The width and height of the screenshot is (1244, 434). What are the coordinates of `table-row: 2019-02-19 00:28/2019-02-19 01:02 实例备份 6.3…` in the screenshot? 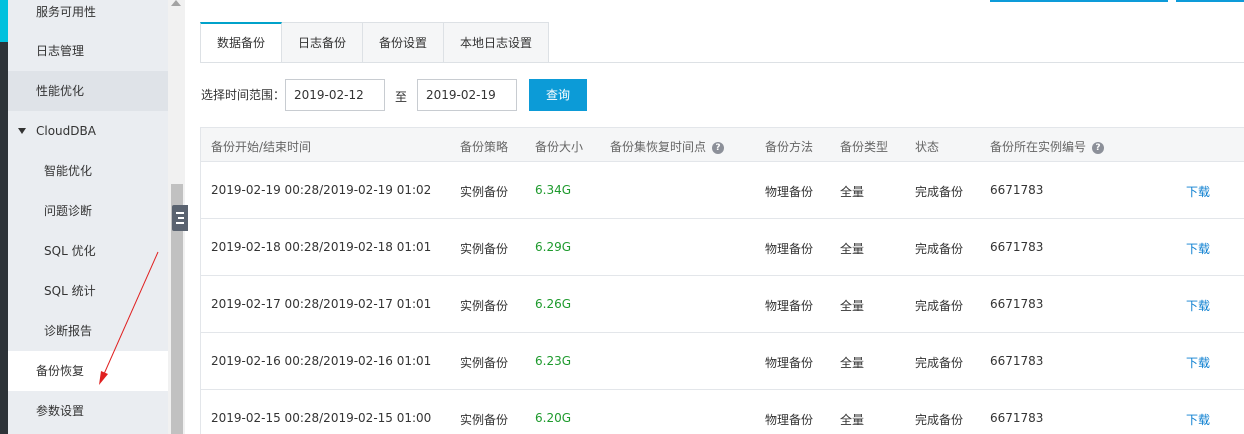 It's located at (722, 190).